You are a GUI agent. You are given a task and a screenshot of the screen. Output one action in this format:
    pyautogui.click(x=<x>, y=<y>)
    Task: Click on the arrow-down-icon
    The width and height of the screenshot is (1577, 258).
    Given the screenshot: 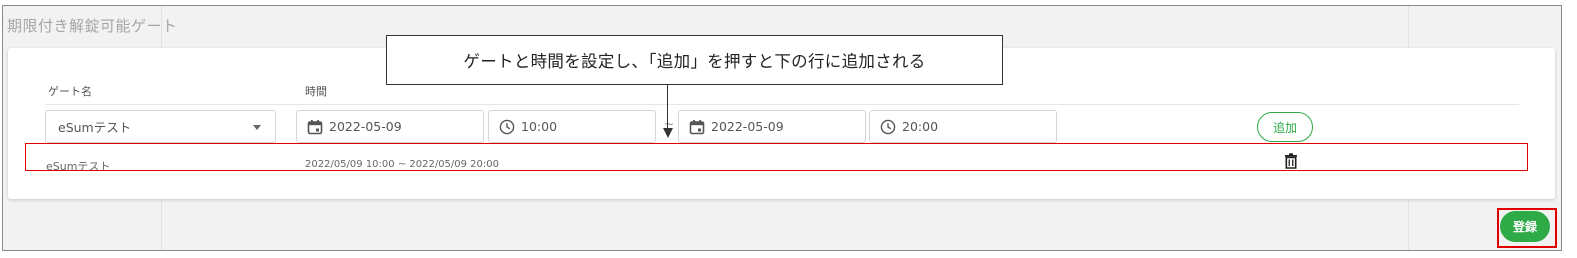 What is the action you would take?
    pyautogui.click(x=667, y=107)
    